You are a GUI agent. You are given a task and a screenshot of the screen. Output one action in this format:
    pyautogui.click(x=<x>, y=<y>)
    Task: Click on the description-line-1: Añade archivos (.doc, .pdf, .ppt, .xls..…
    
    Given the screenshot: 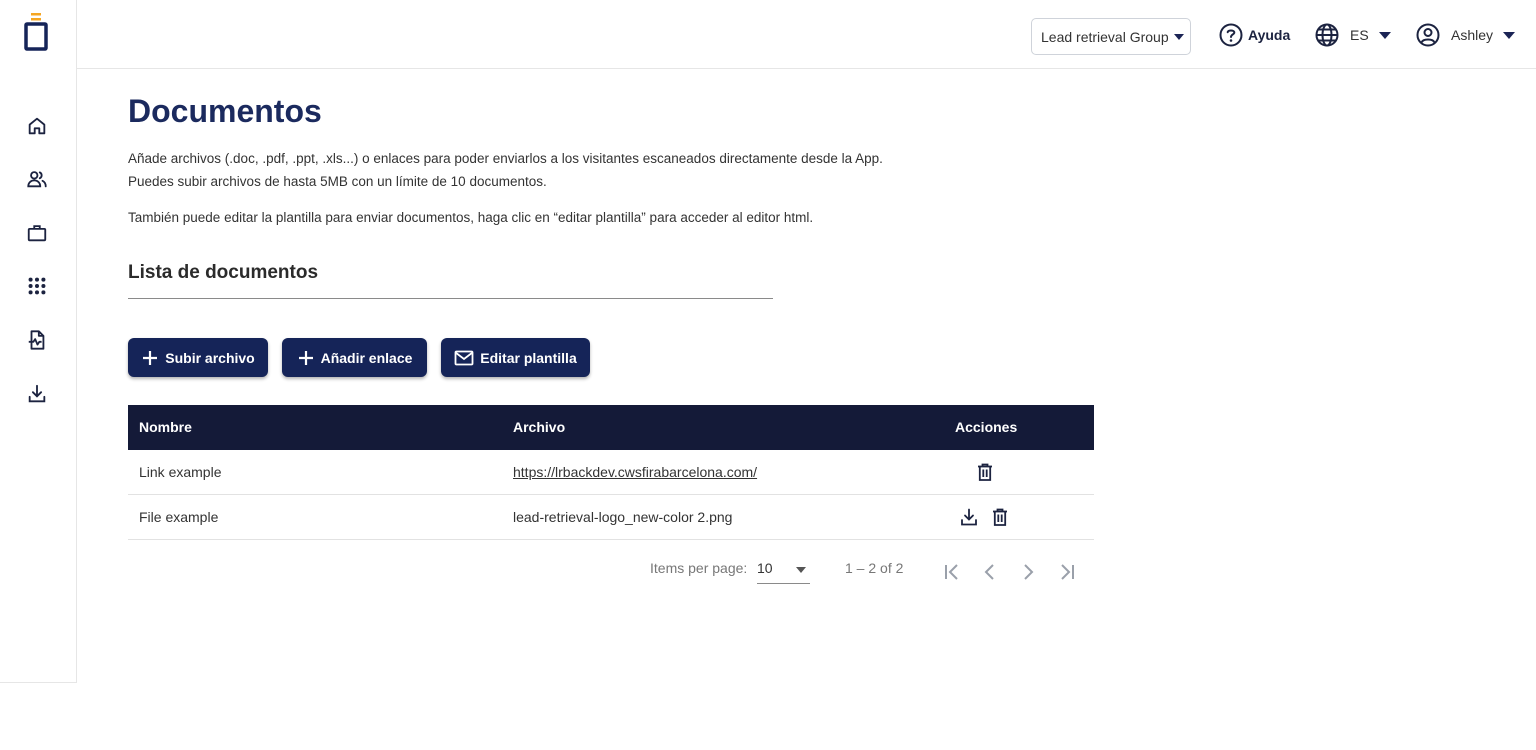 What is the action you would take?
    pyautogui.click(x=505, y=158)
    